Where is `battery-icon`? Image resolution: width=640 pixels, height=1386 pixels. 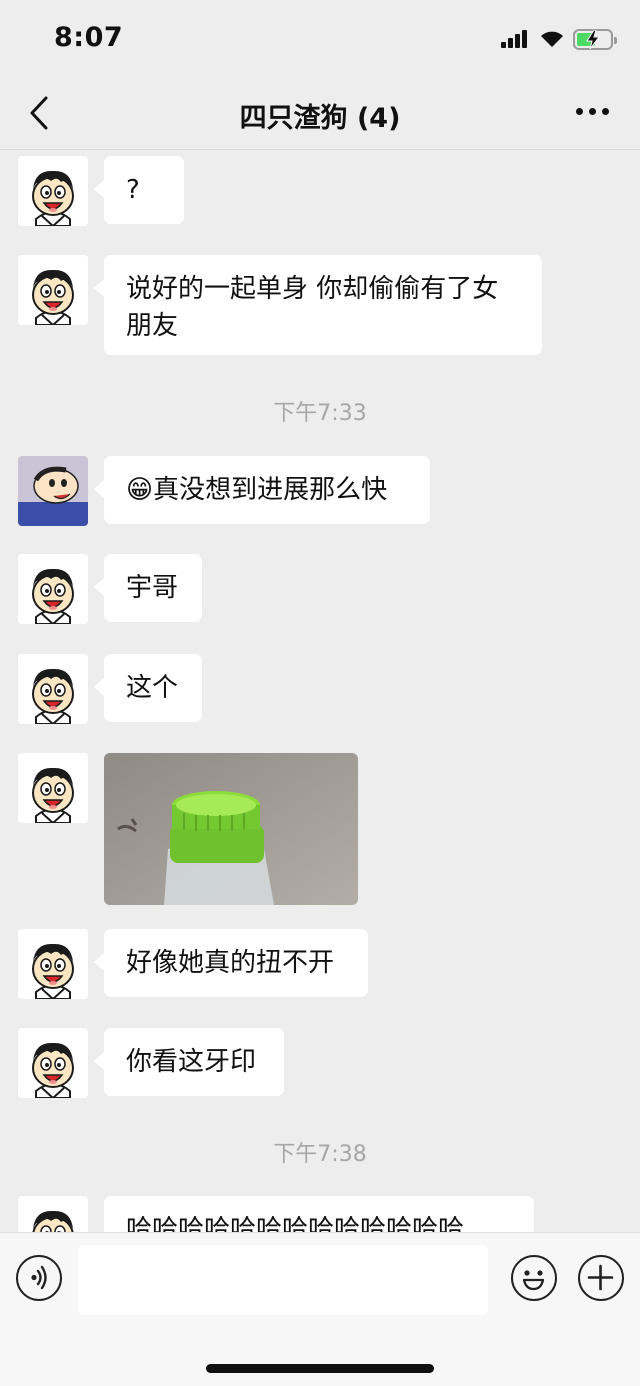
battery-icon is located at coordinates (595, 39).